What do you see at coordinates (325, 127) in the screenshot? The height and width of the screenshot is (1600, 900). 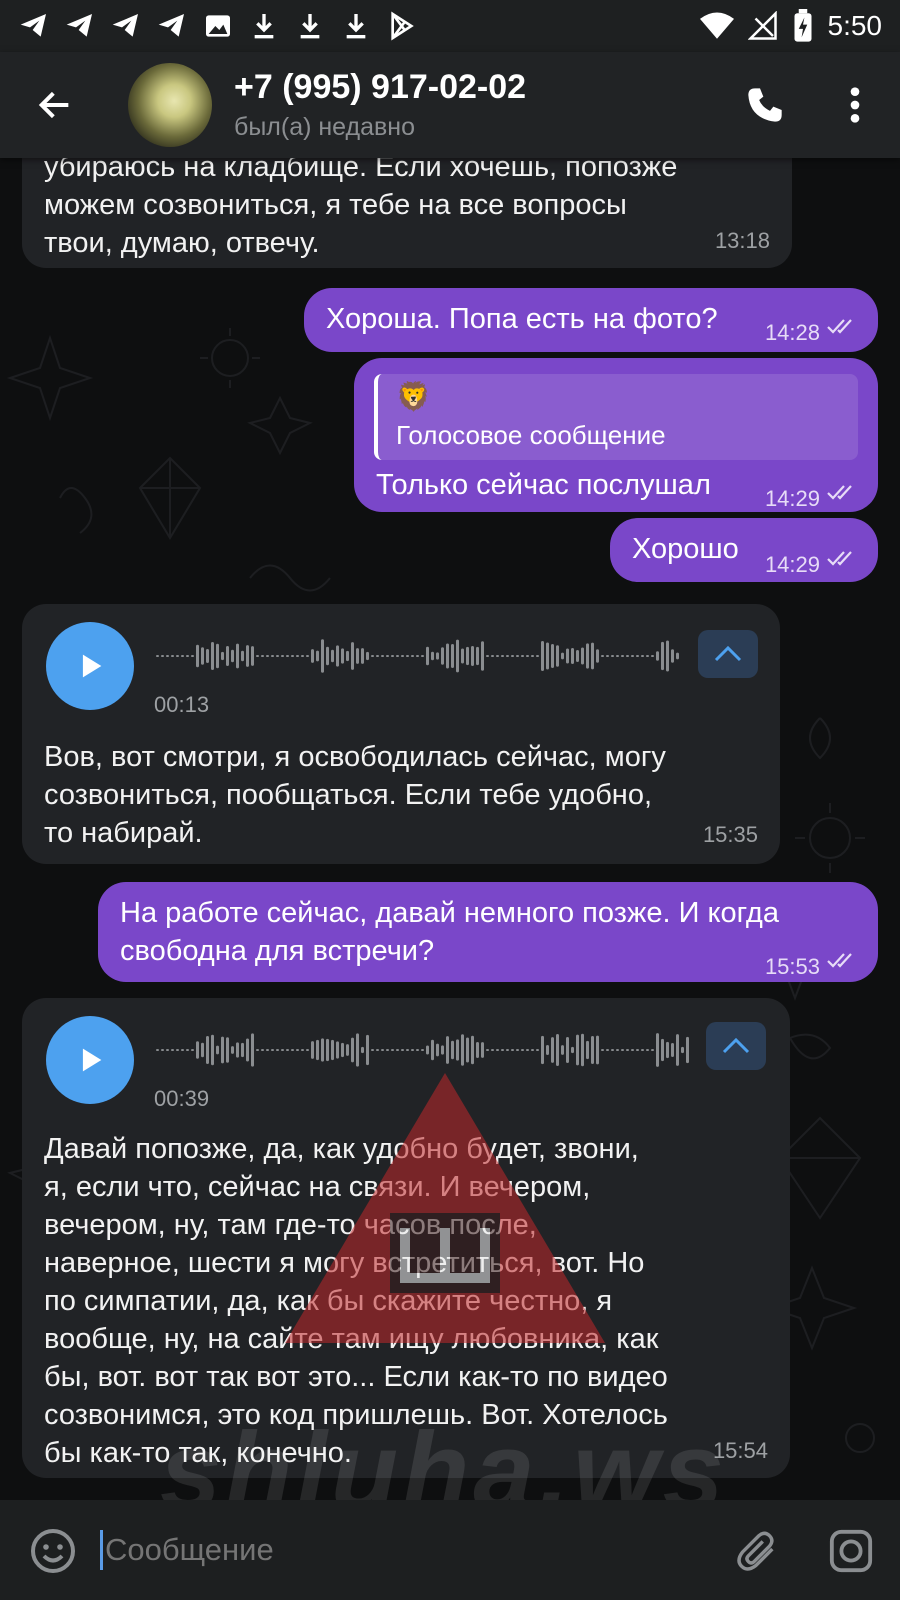 I see `last-seen-status: был(а) недавно` at bounding box center [325, 127].